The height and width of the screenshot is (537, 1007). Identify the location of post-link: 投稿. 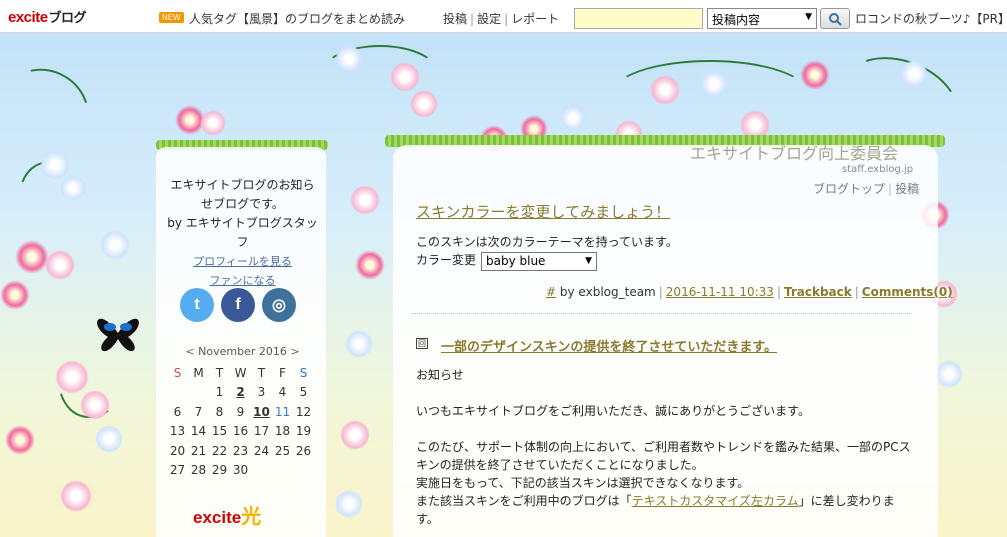
(455, 19).